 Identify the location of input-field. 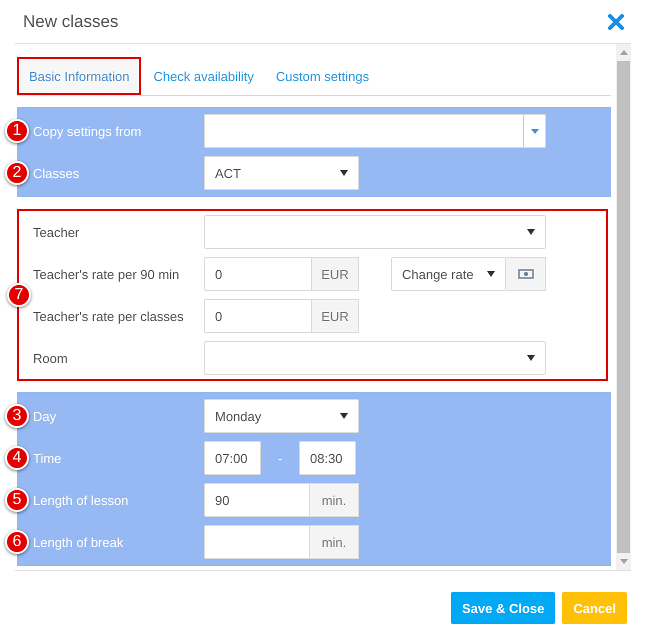
(257, 542).